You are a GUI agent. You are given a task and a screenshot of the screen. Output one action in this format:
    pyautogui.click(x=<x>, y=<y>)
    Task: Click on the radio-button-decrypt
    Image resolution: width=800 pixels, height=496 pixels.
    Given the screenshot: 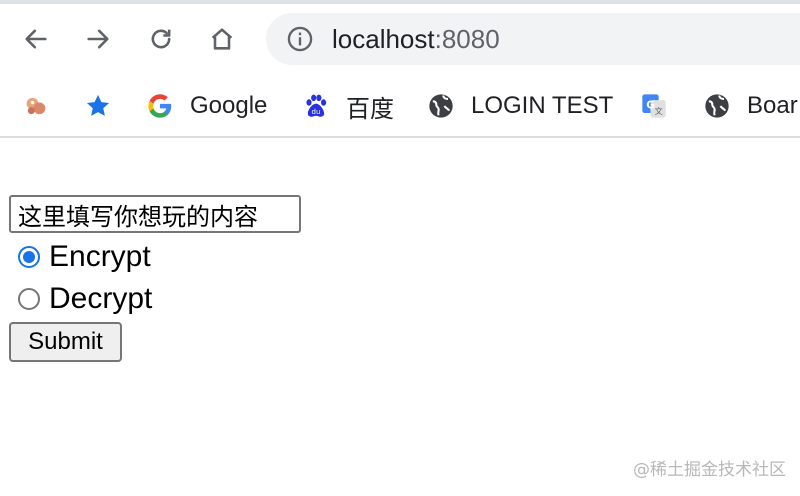 What is the action you would take?
    pyautogui.click(x=29, y=299)
    